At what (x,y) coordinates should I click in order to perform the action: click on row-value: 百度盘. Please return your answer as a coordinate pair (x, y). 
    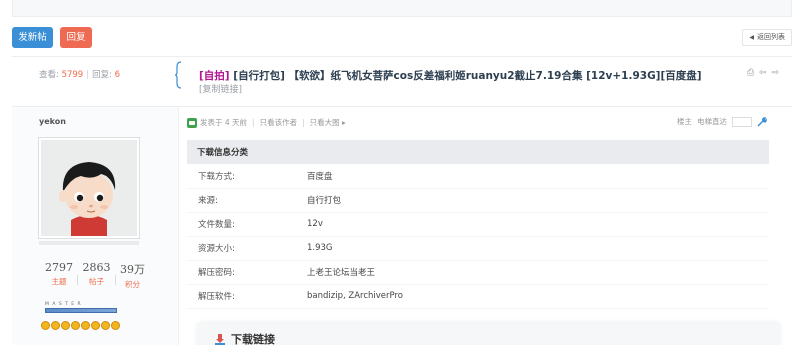
    Looking at the image, I should click on (531, 176).